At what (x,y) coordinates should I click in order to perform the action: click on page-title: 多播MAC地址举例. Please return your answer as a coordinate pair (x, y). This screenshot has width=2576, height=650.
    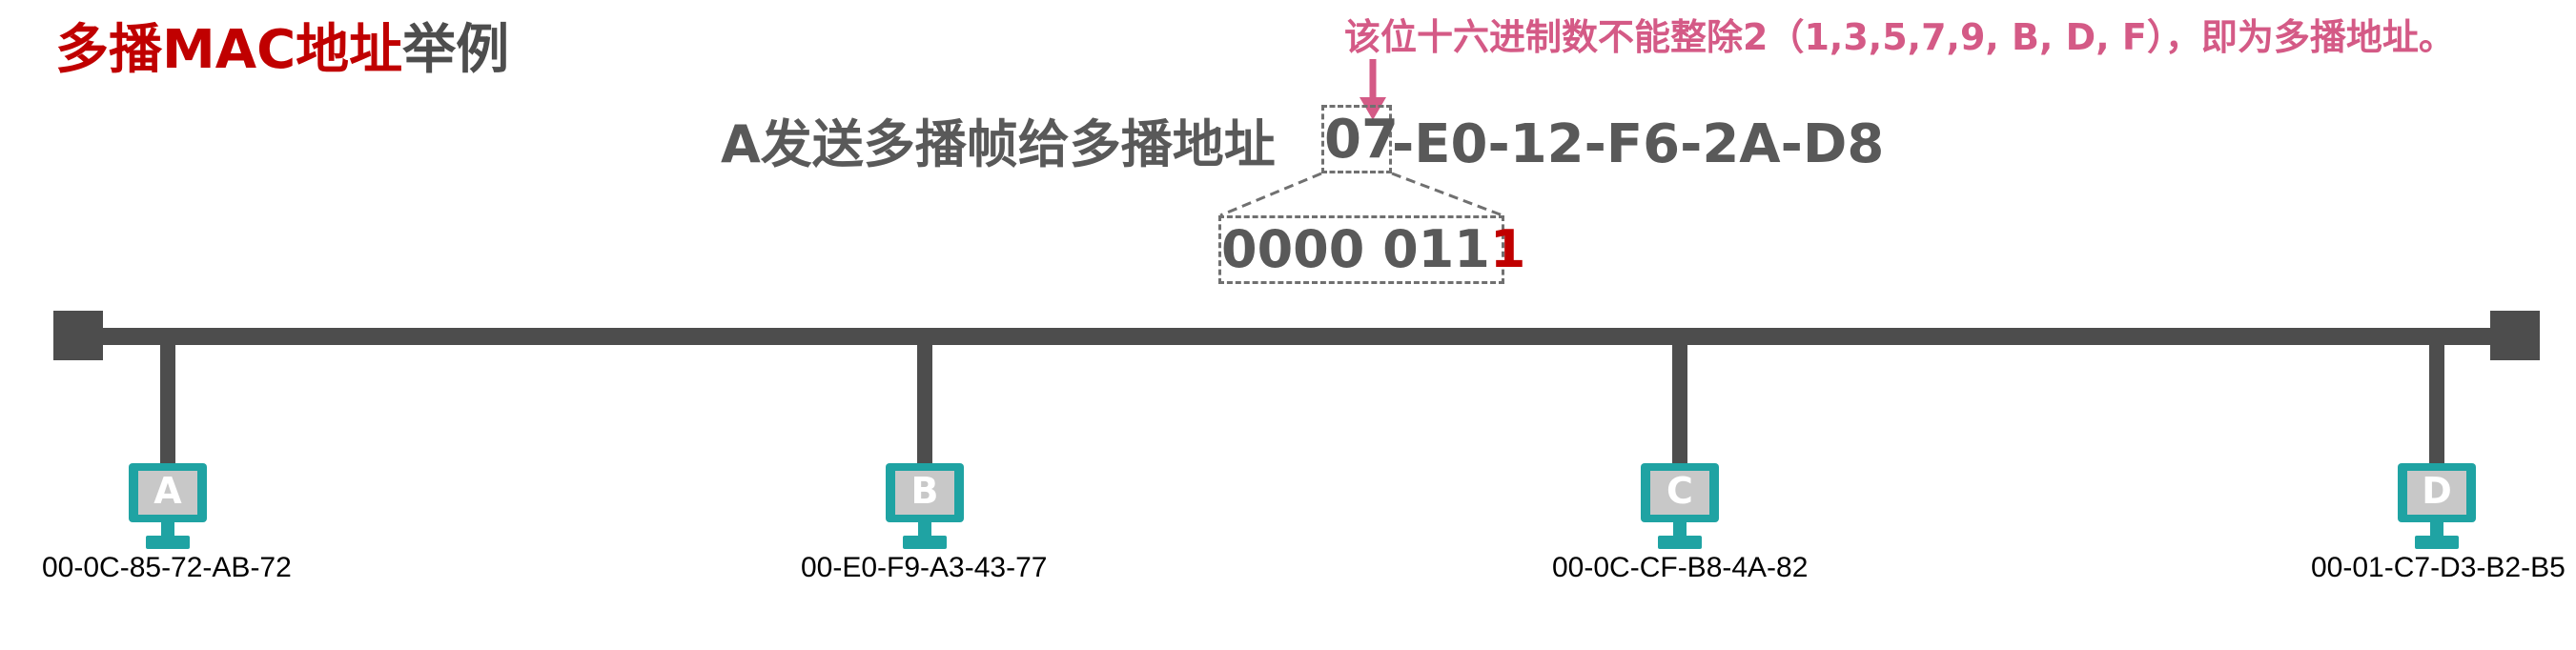
    Looking at the image, I should click on (282, 50).